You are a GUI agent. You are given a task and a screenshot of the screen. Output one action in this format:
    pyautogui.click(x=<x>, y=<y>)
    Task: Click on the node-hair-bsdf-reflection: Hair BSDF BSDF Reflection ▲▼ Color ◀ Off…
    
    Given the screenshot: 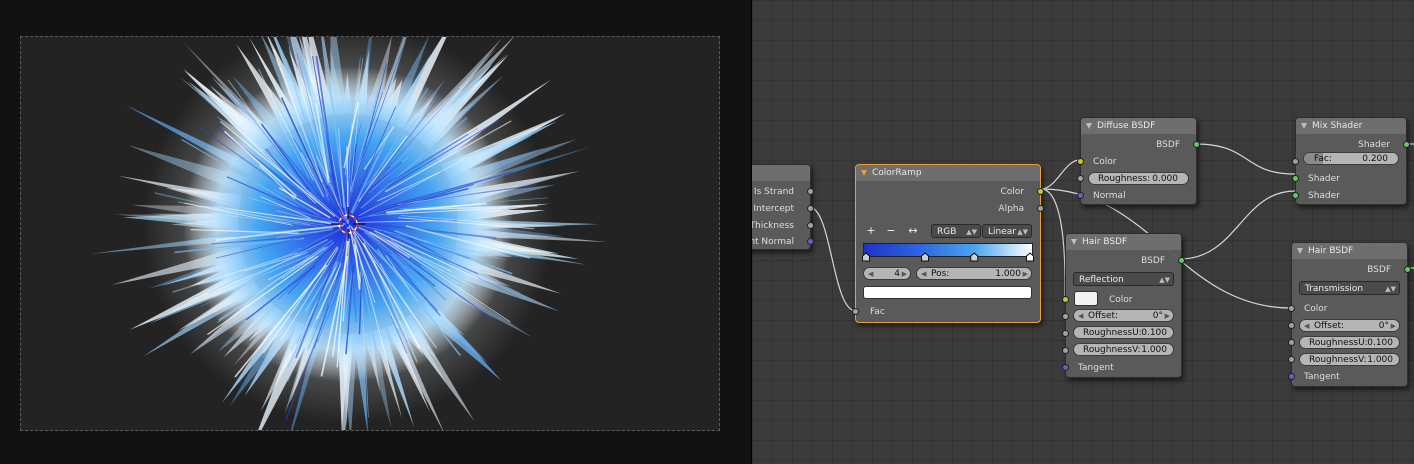 What is the action you would take?
    pyautogui.click(x=1123, y=305)
    